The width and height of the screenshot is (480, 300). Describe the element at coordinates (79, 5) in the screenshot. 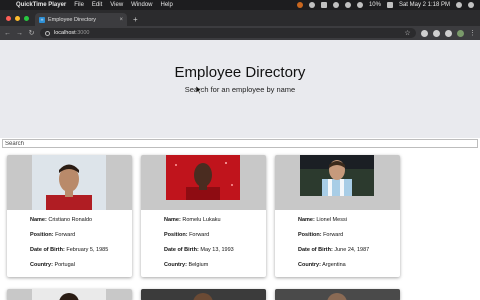

I see `menu-file: File` at that location.